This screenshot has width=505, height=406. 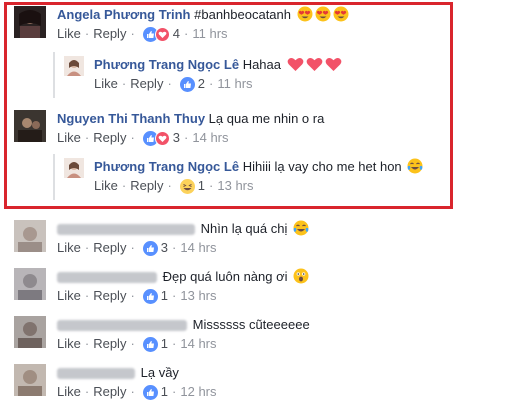 What do you see at coordinates (322, 166) in the screenshot?
I see `comment-text: Hihiii lạ vay cho me het hon` at bounding box center [322, 166].